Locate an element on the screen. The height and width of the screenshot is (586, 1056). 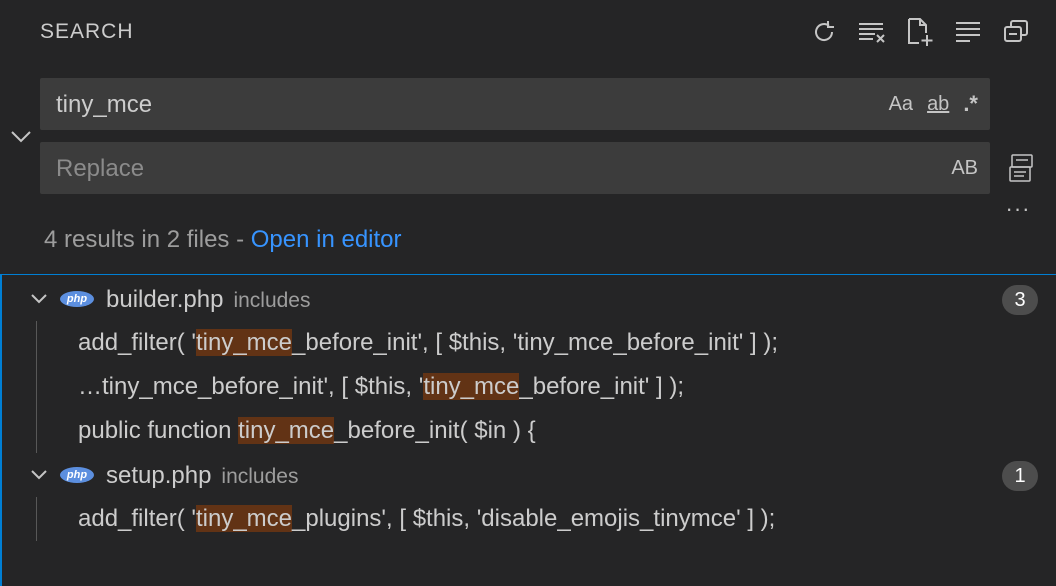
results-count-text: 4 results in 2 files - is located at coordinates (147, 239).